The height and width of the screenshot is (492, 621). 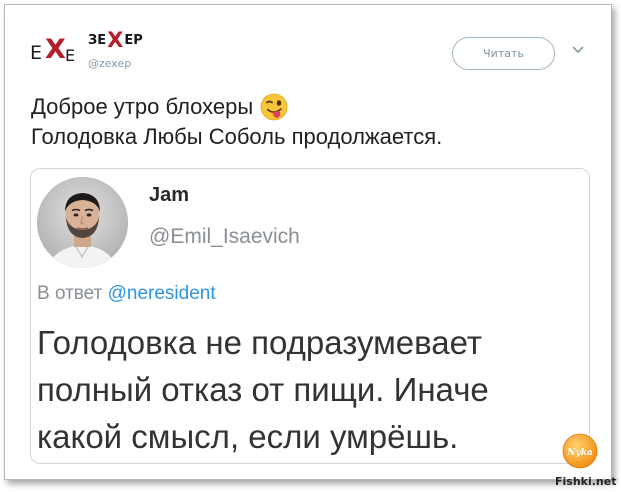 I want to click on reply-to-line: В ответ @neresident, so click(x=126, y=294).